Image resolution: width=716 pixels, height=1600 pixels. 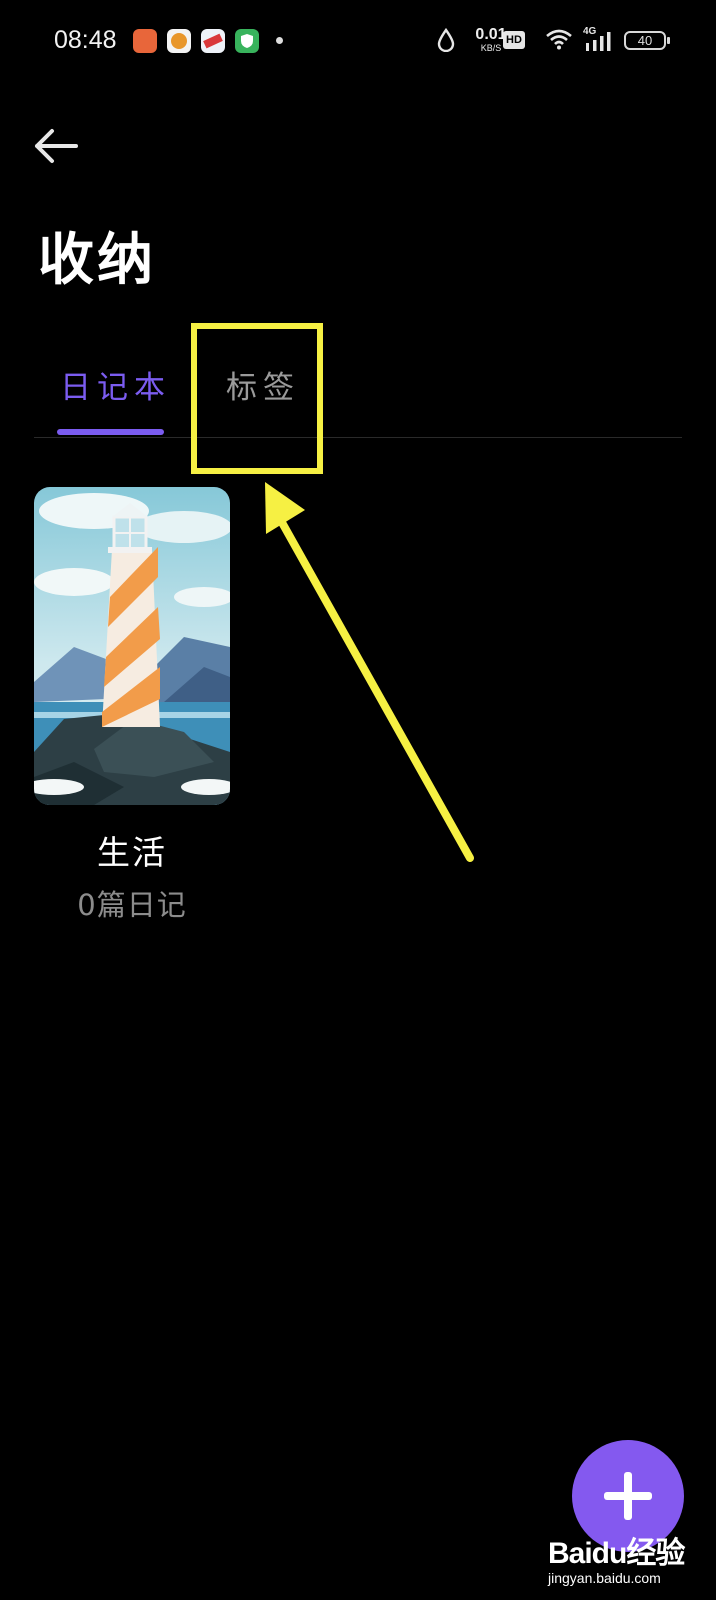 What do you see at coordinates (446, 41) in the screenshot?
I see `drop-icon` at bounding box center [446, 41].